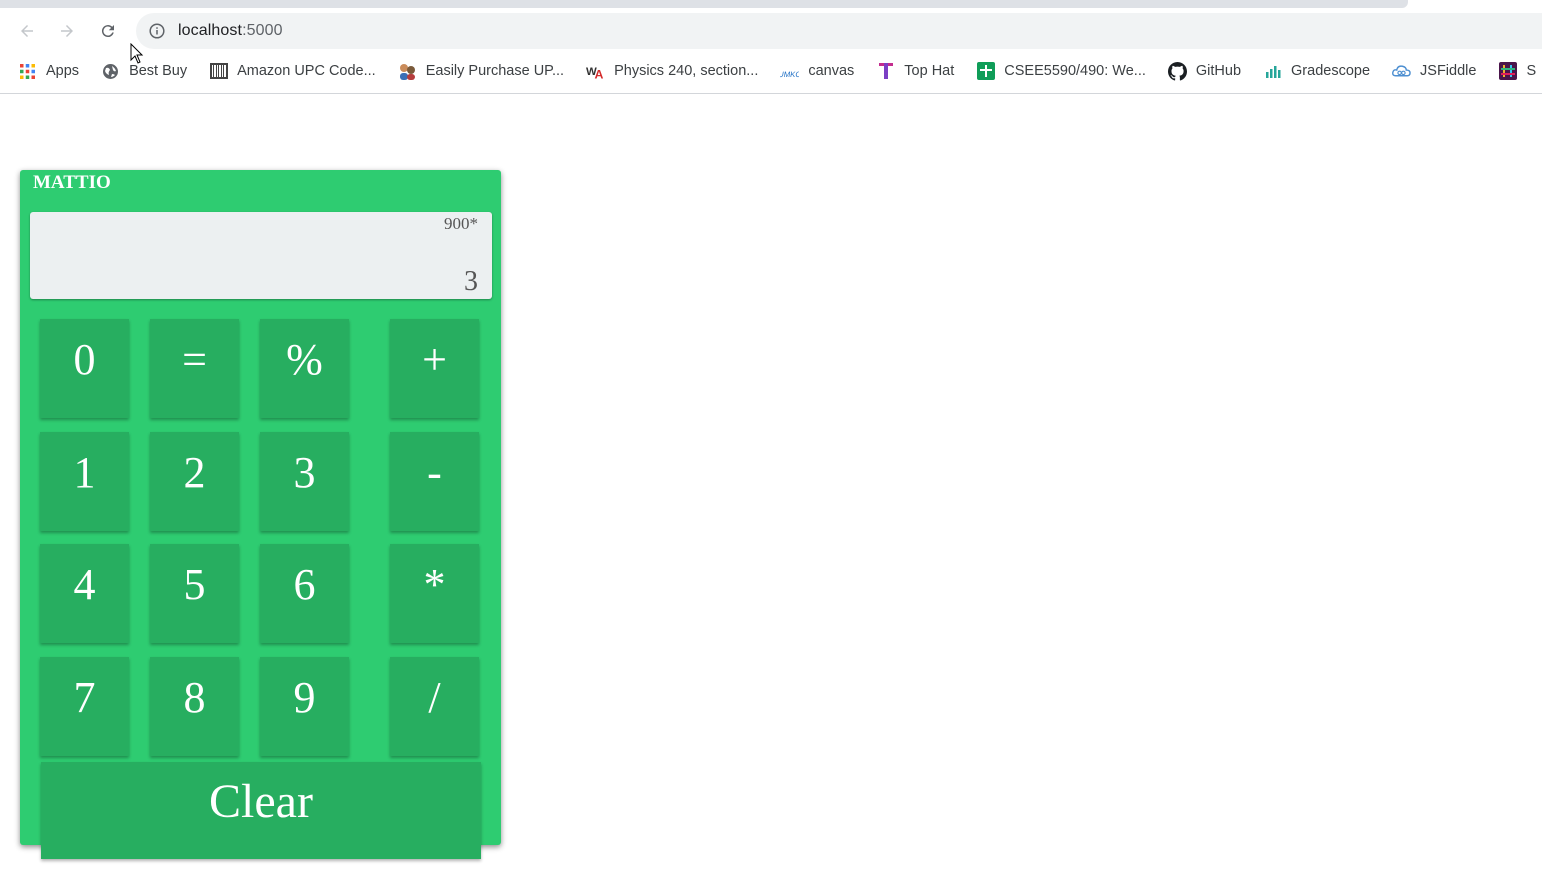 Image resolution: width=1542 pixels, height=888 pixels. I want to click on key-6: 6, so click(304, 593).